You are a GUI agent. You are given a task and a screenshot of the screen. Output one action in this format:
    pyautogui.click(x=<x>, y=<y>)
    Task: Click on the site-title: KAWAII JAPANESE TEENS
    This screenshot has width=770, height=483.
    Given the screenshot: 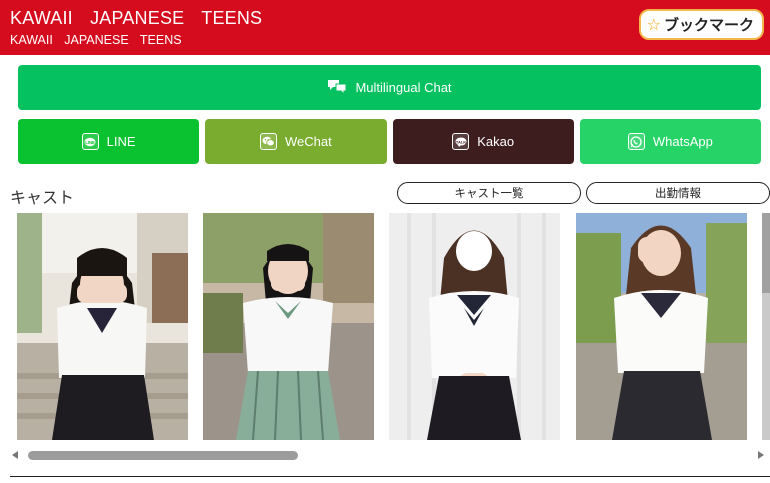 What is the action you would take?
    pyautogui.click(x=136, y=18)
    